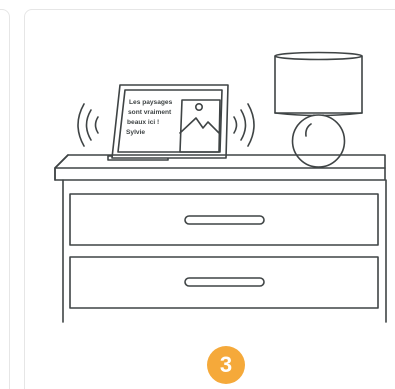 The height and width of the screenshot is (389, 395). Describe the element at coordinates (318, 56) in the screenshot. I see `lamp-shade-top` at that location.